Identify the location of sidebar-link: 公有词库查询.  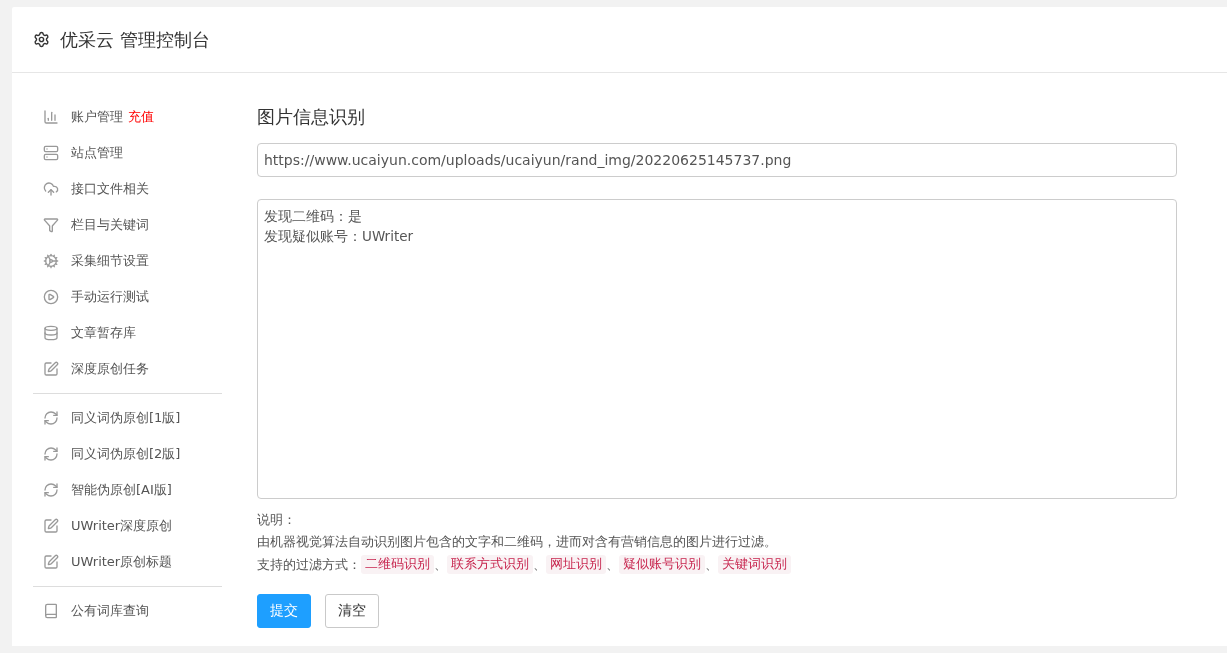
(110, 611).